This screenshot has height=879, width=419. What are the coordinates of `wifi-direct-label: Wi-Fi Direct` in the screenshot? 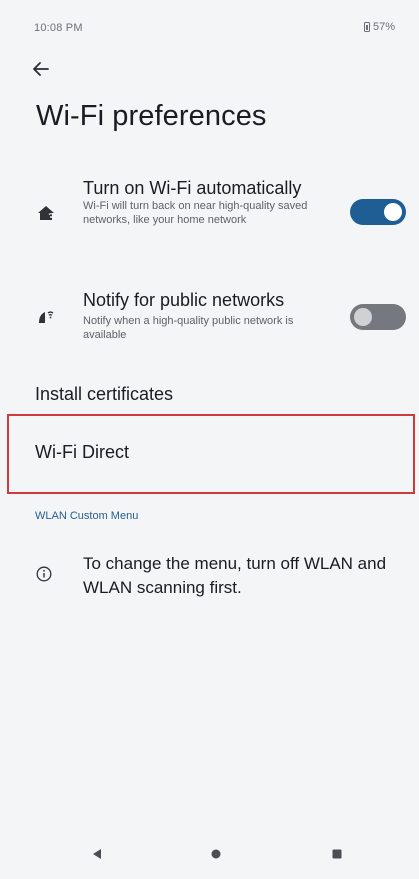 It's located at (82, 452).